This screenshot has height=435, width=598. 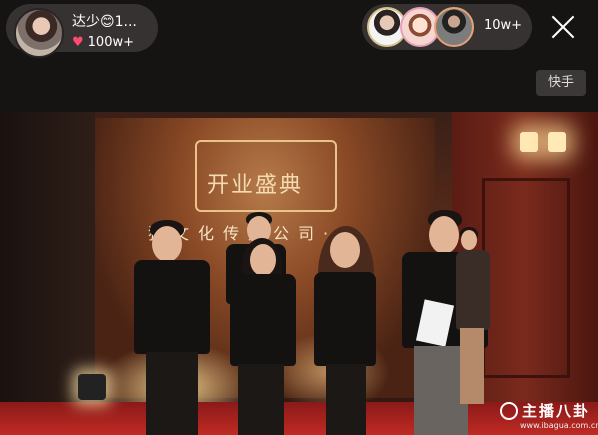 What do you see at coordinates (47, 257) in the screenshot?
I see `wall` at bounding box center [47, 257].